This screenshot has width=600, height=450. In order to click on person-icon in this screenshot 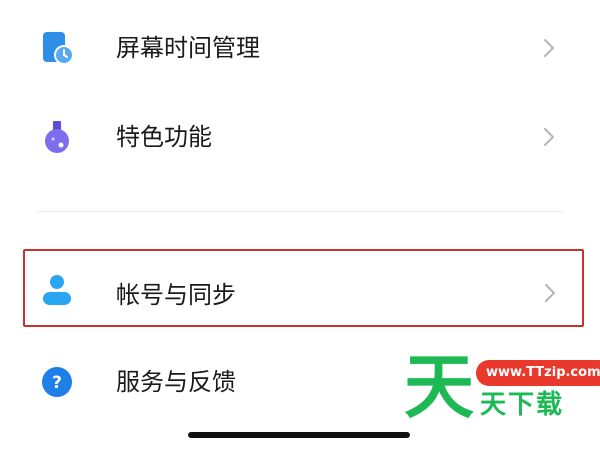, I will do `click(57, 290)`.